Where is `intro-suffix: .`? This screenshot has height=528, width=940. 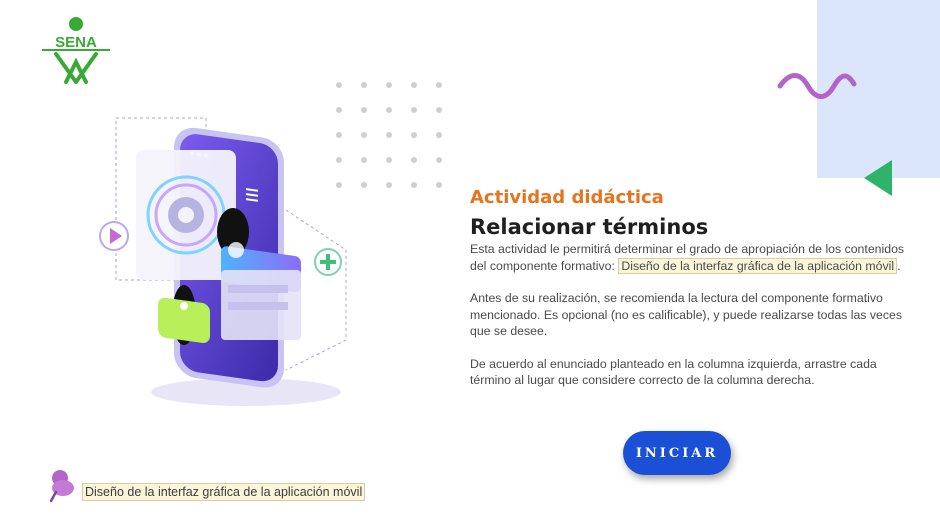 intro-suffix: . is located at coordinates (899, 265).